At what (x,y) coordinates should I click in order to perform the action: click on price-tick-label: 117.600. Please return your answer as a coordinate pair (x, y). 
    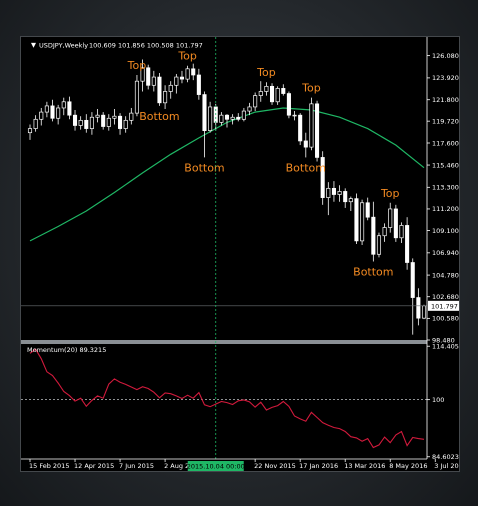
    Looking at the image, I should click on (445, 143).